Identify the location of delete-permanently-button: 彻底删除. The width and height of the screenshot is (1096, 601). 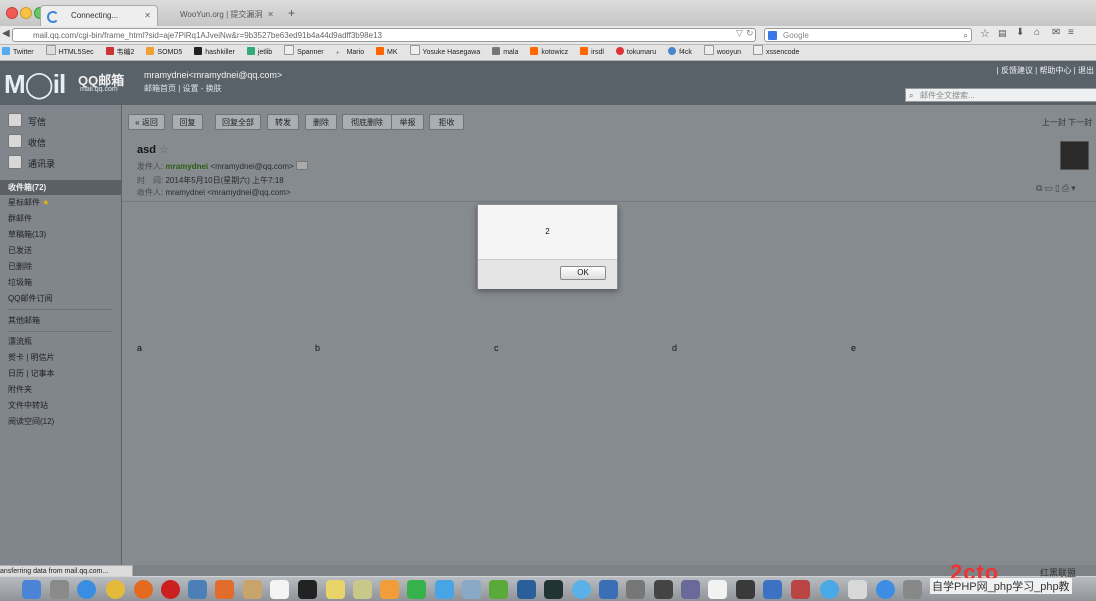
(367, 122).